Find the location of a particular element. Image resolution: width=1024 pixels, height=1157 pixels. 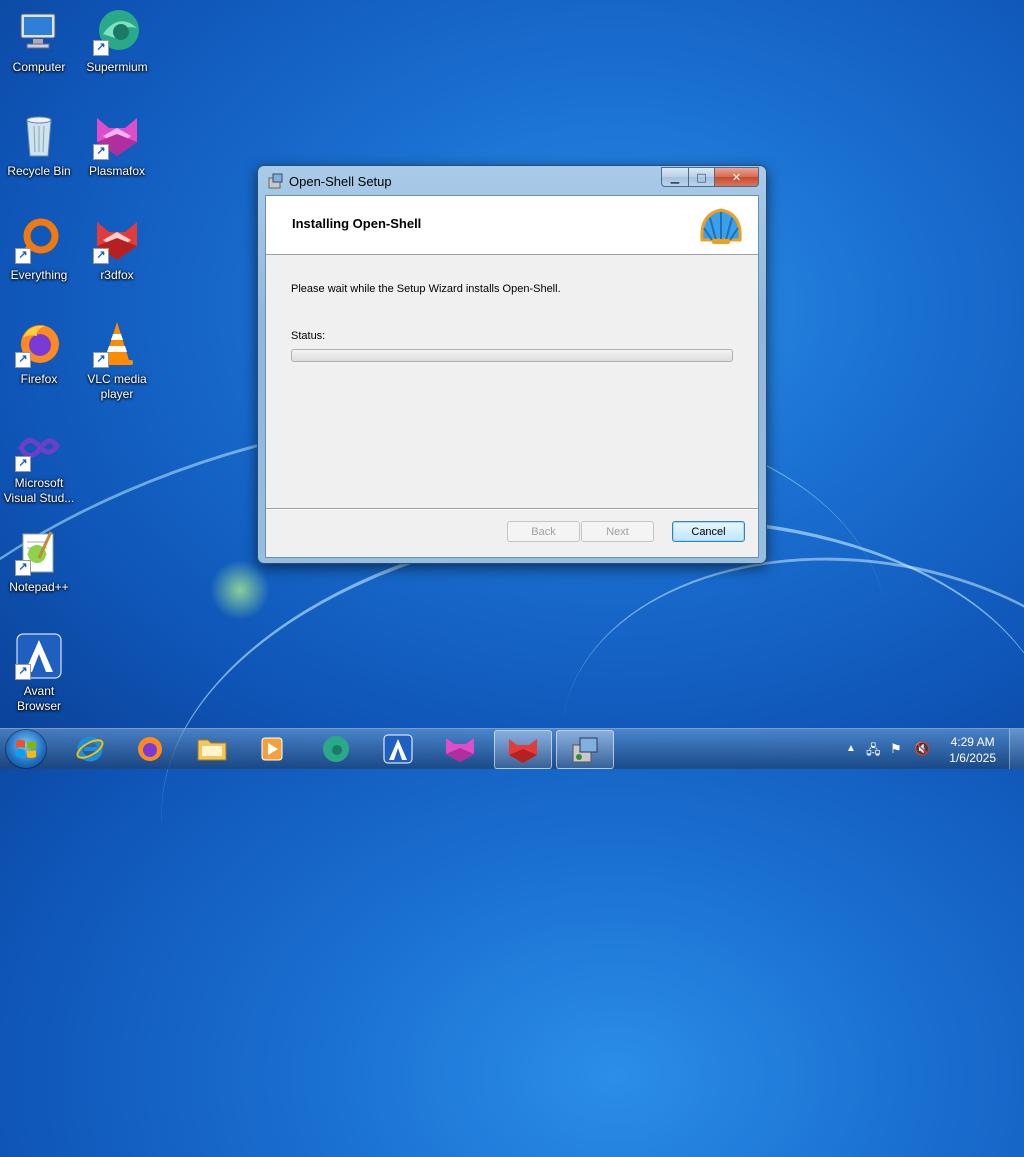

desktop-icon-label: Firefox is located at coordinates (39, 379).